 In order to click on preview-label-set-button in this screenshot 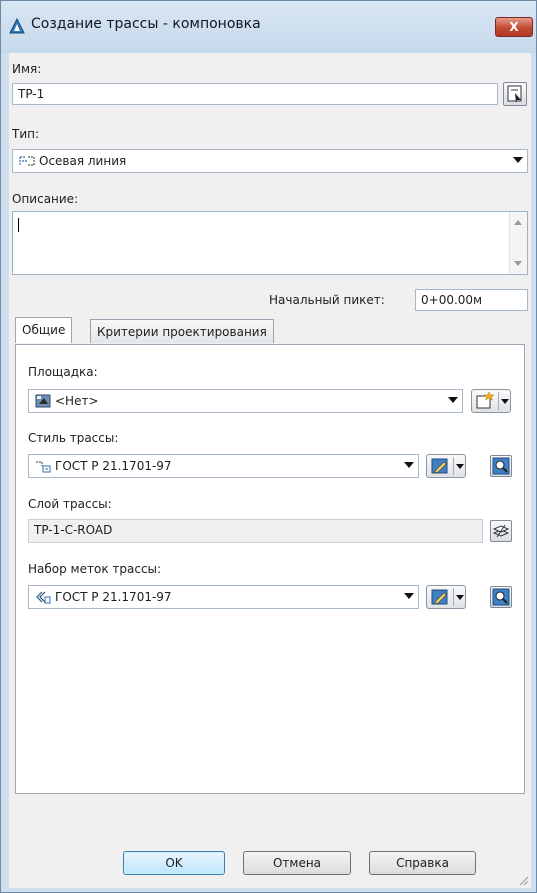, I will do `click(501, 597)`.